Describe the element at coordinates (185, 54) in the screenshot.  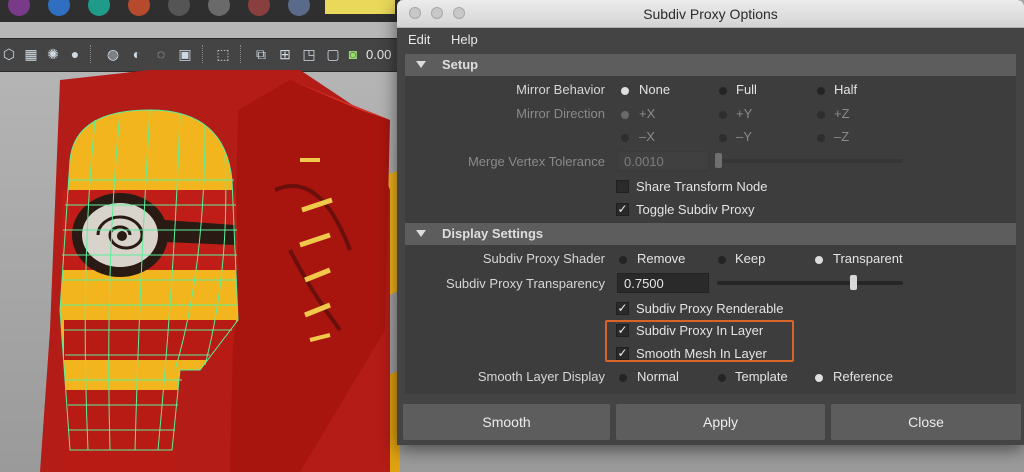
I see `box-select-icon: ▣` at that location.